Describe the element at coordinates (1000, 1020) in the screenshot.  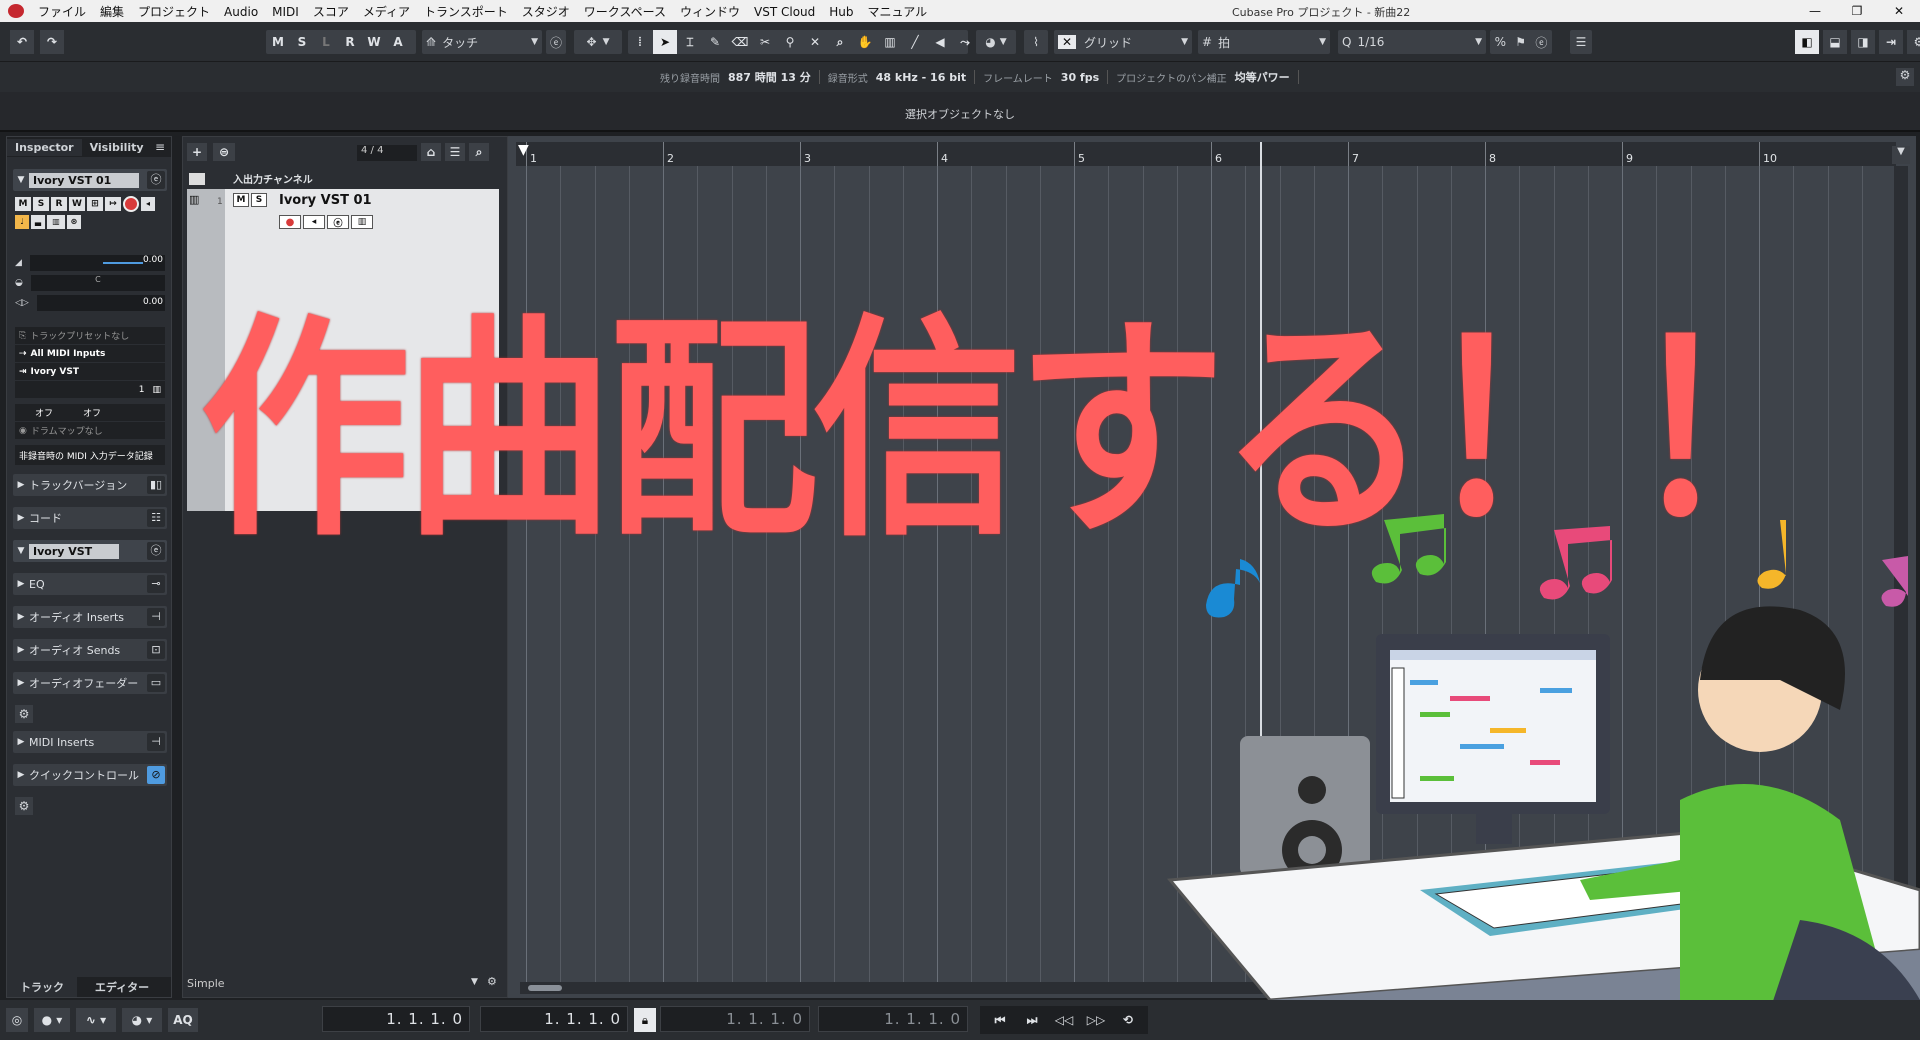
I see `go-to-start-icon: ⏮︎` at that location.